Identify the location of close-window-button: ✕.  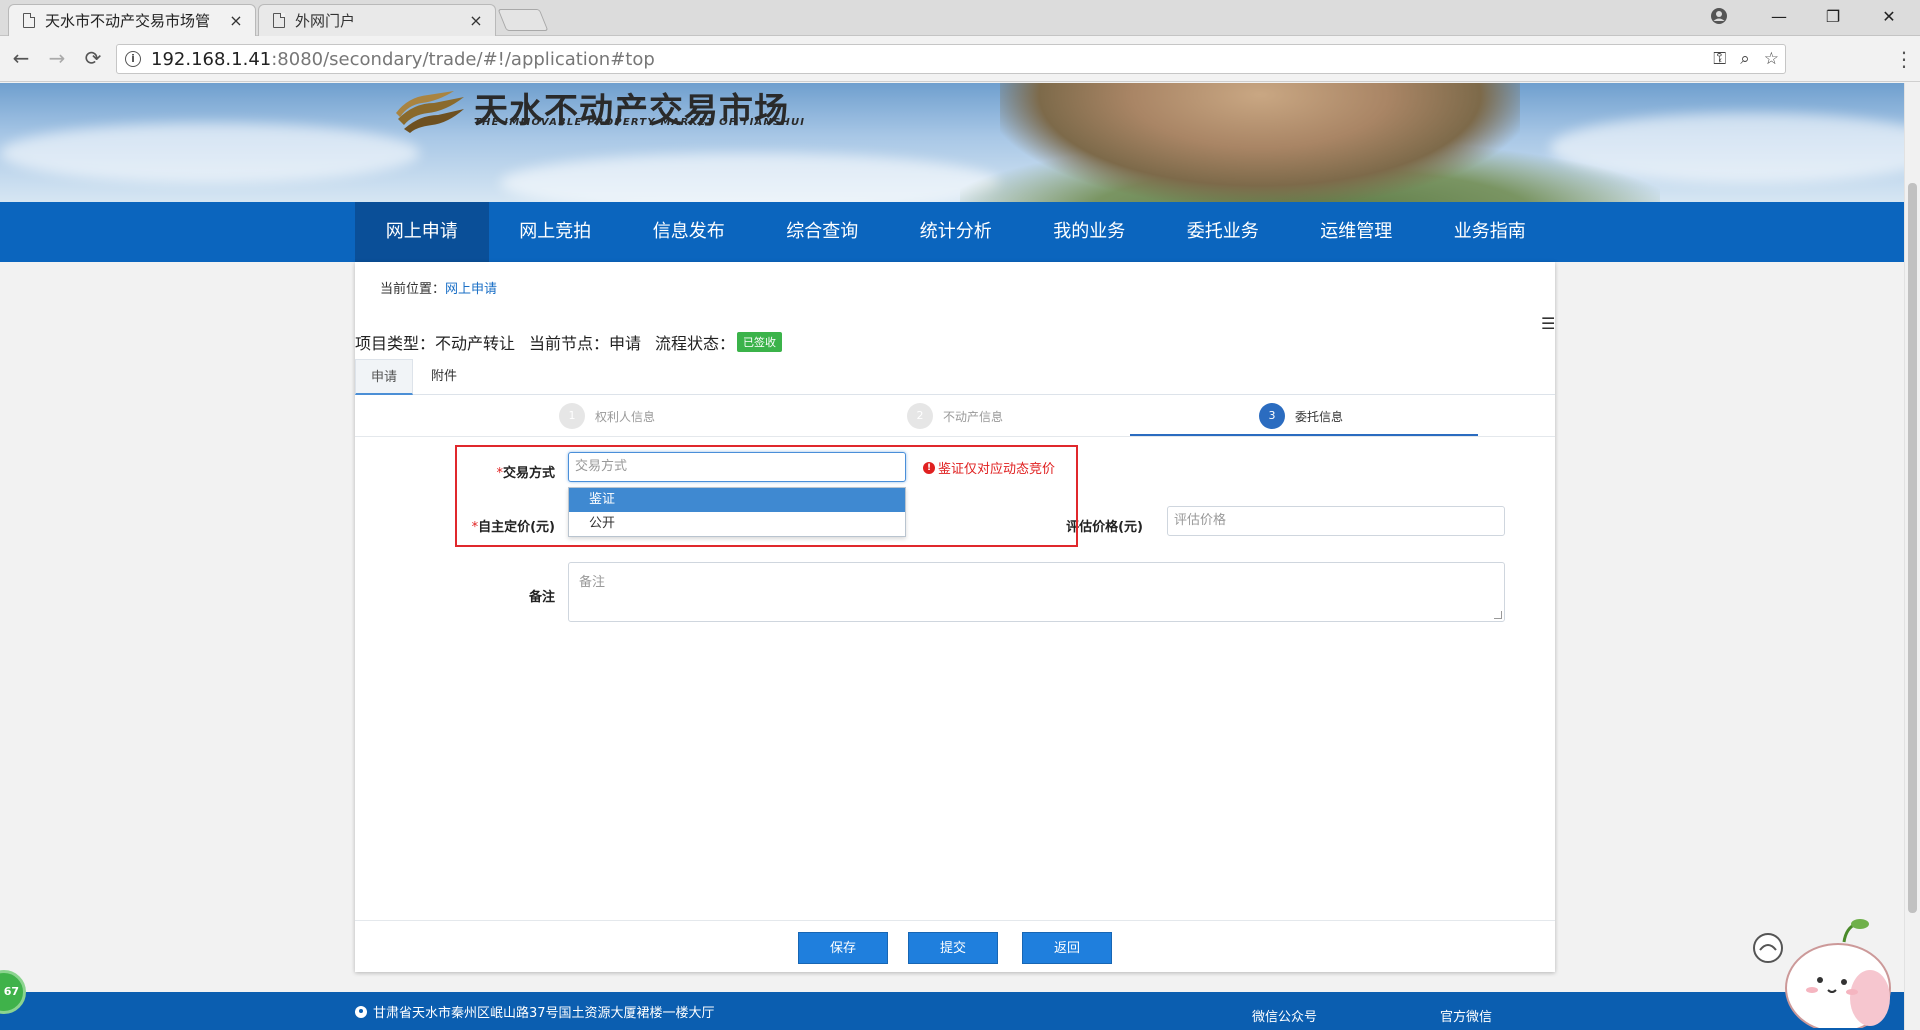
(1889, 16).